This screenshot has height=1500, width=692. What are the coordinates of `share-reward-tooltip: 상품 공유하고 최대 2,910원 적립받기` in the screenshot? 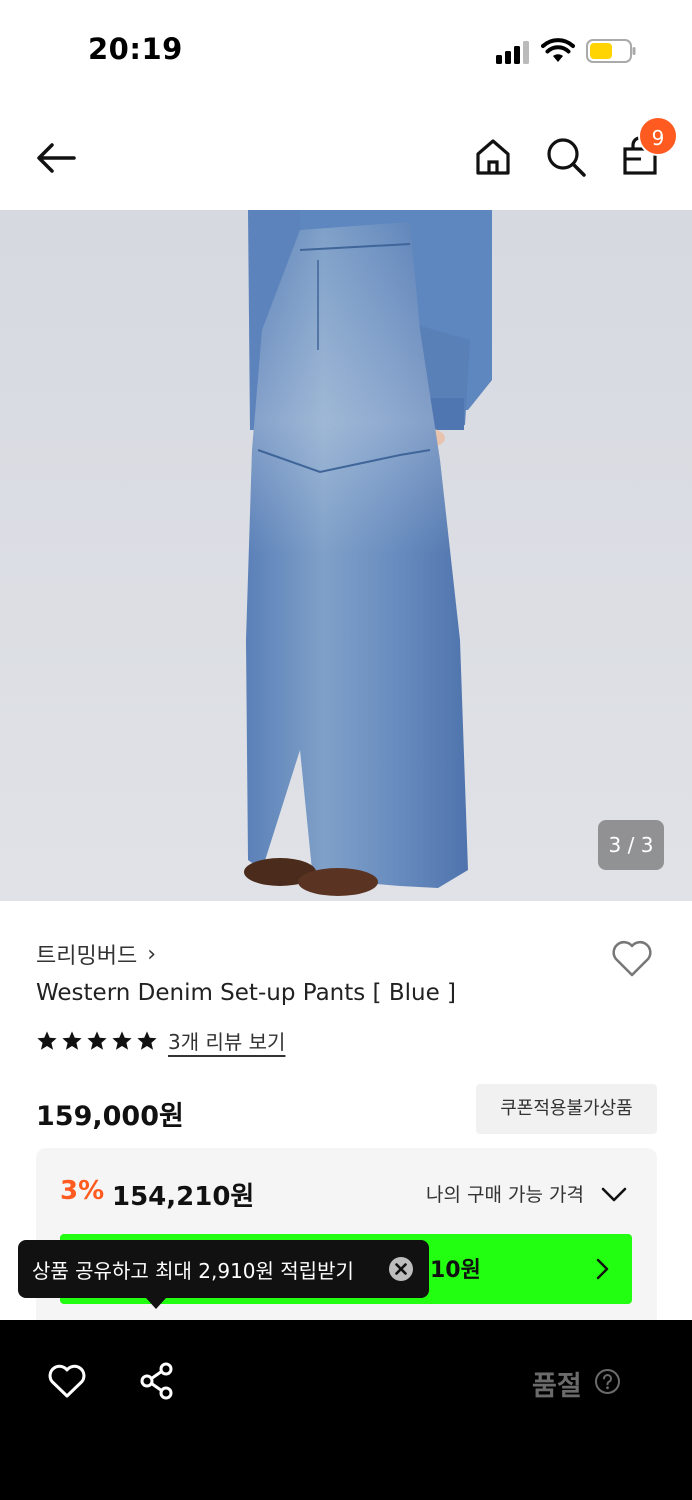 It's located at (223, 1274).